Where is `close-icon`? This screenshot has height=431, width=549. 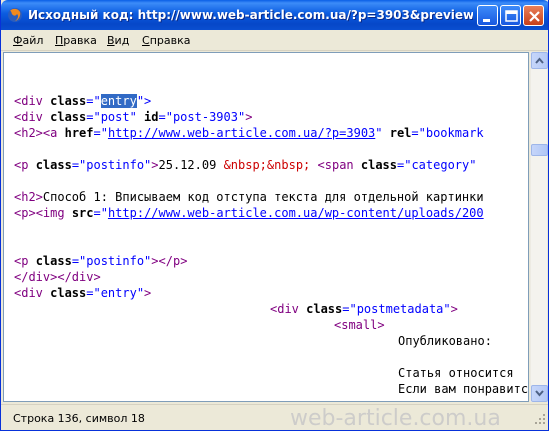 close-icon is located at coordinates (534, 16).